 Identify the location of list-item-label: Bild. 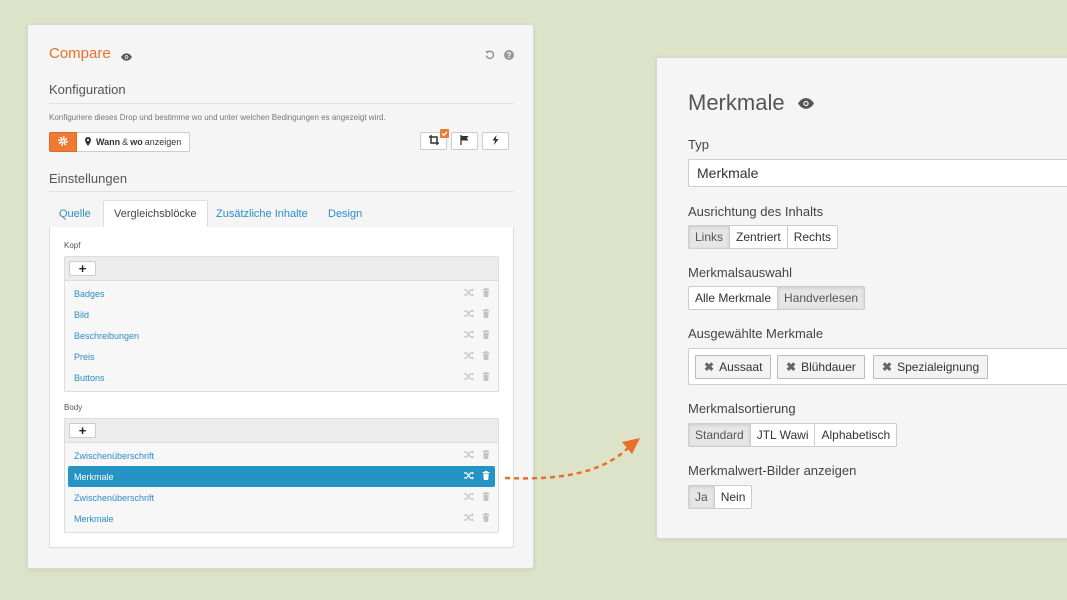
(82, 314).